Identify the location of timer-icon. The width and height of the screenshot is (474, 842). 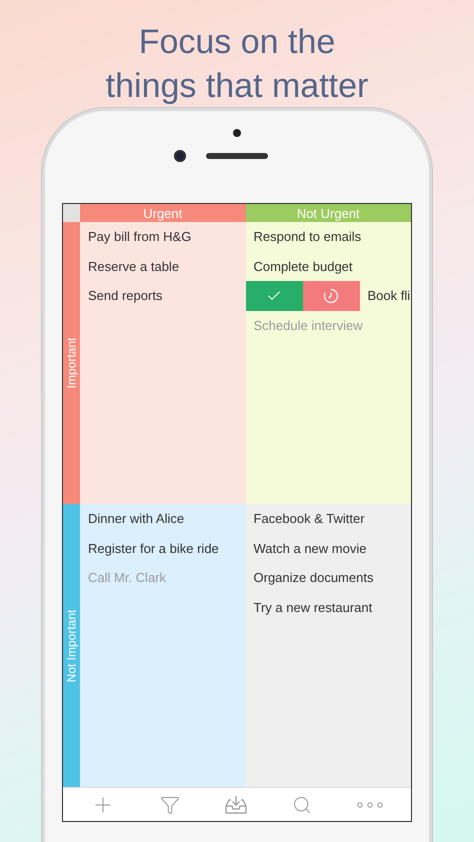
(331, 296).